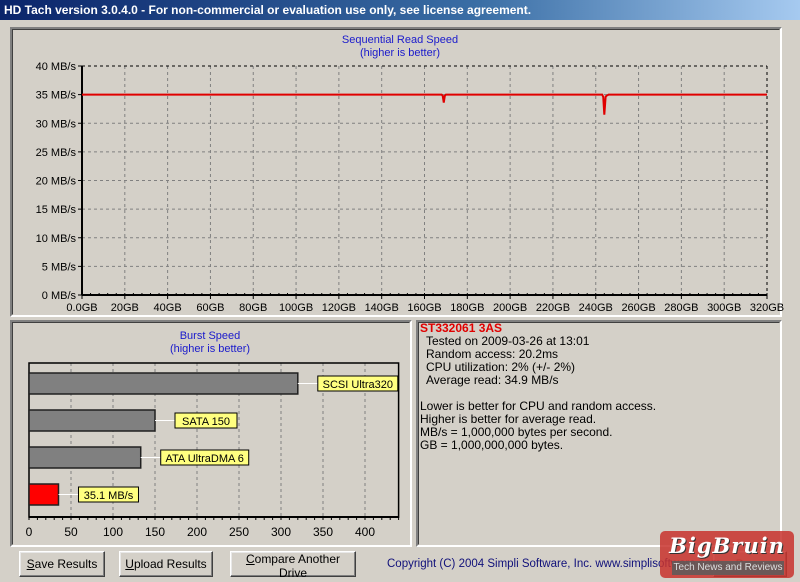  Describe the element at coordinates (727, 545) in the screenshot. I see `watermark-brand: BigBruin` at that location.